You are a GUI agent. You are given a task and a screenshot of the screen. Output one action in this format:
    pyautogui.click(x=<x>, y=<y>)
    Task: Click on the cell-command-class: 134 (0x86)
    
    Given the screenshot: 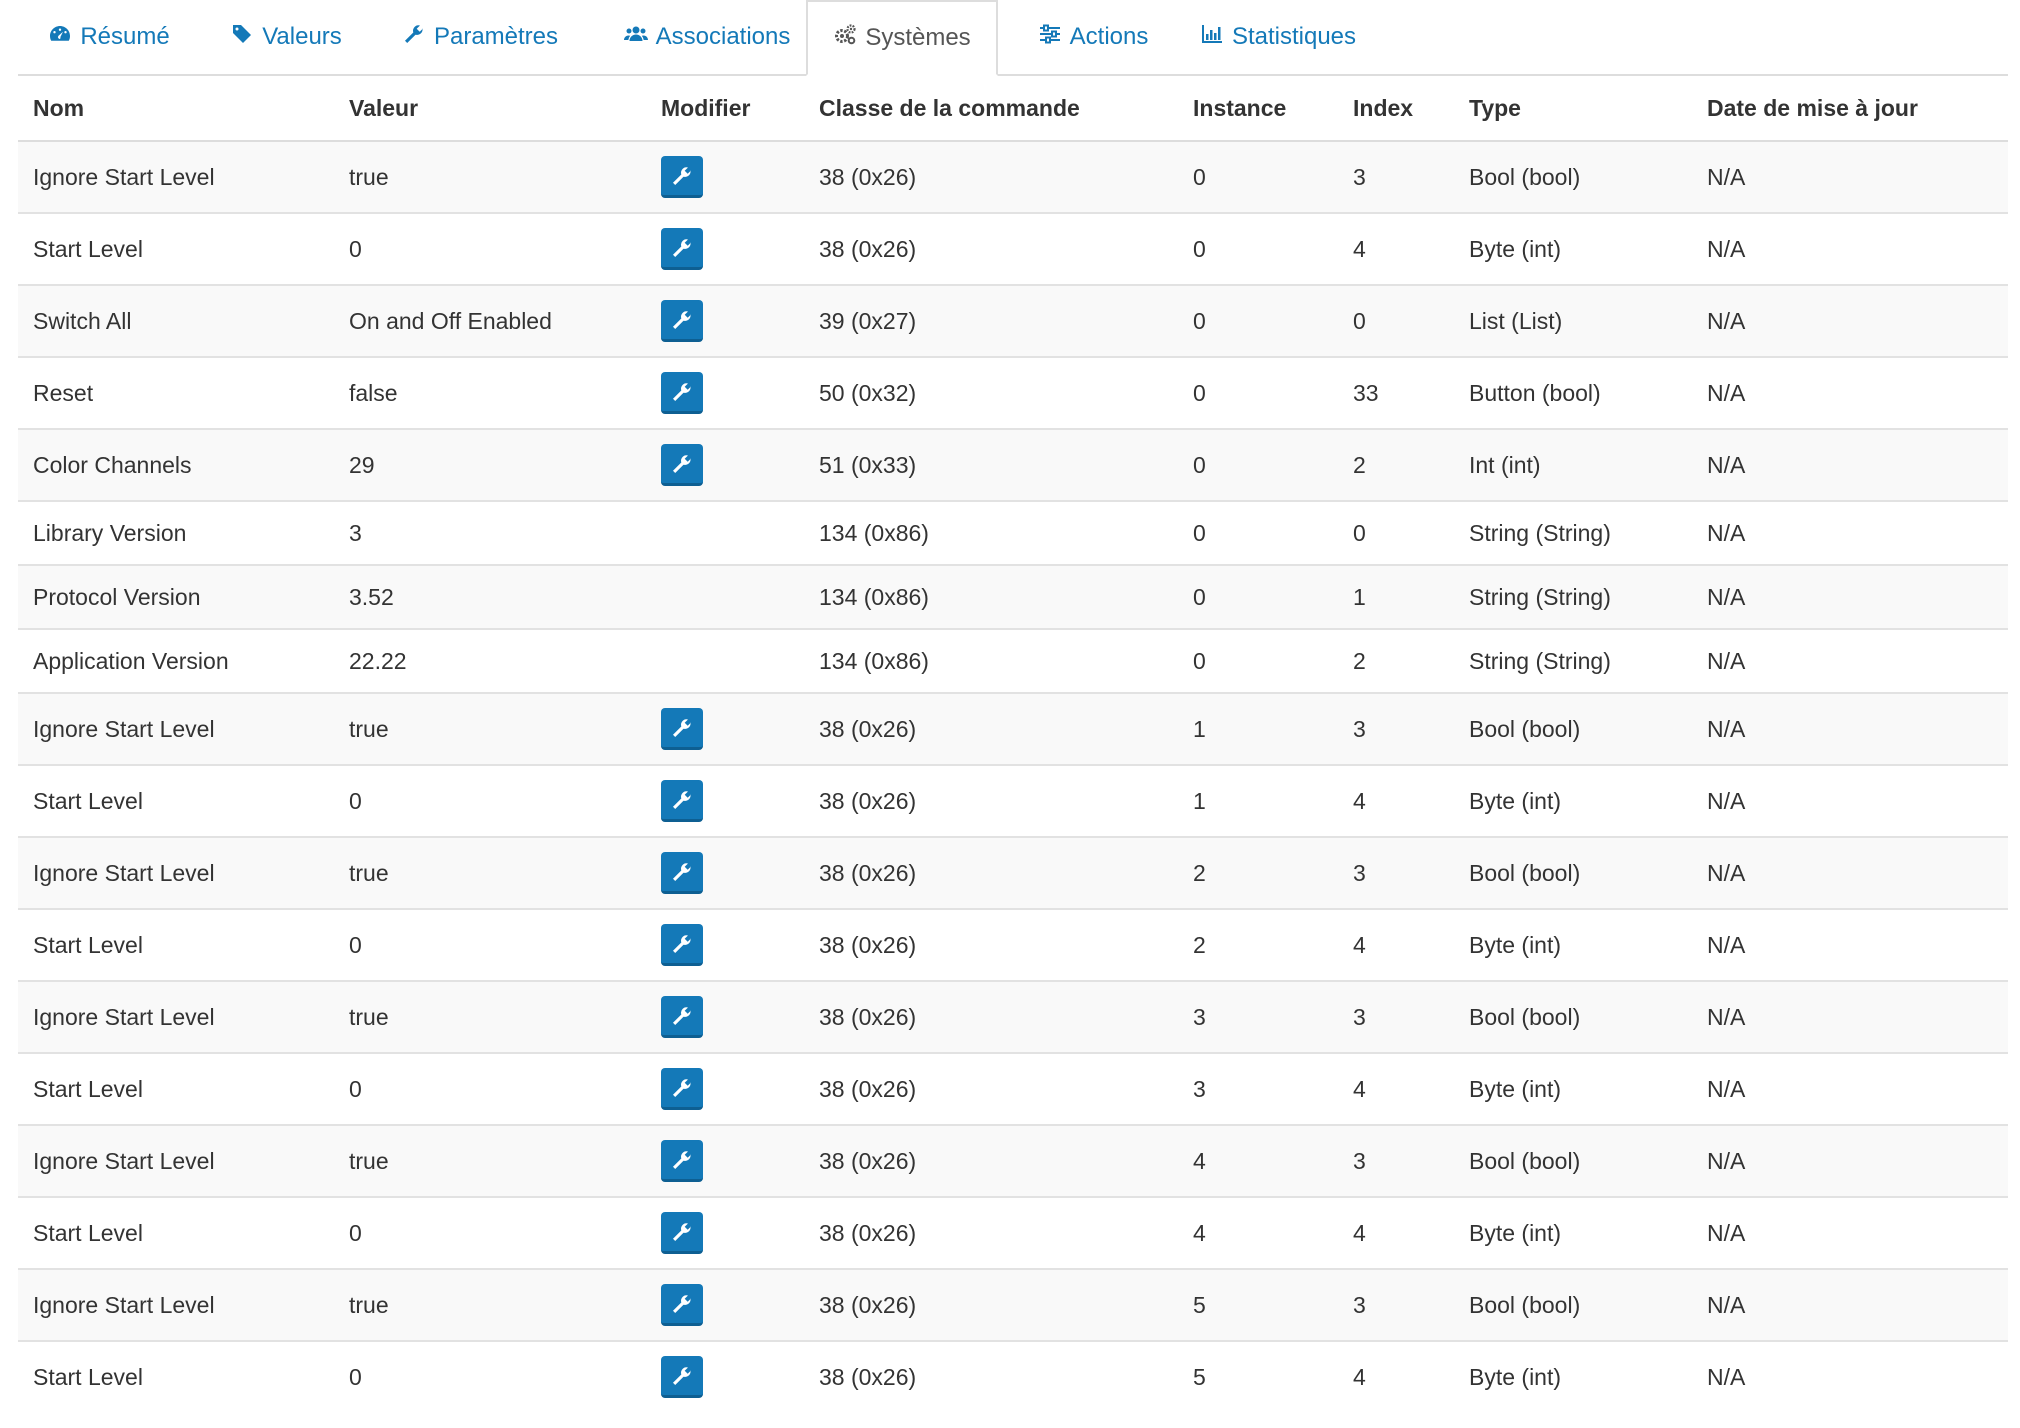 What is the action you would take?
    pyautogui.click(x=991, y=532)
    